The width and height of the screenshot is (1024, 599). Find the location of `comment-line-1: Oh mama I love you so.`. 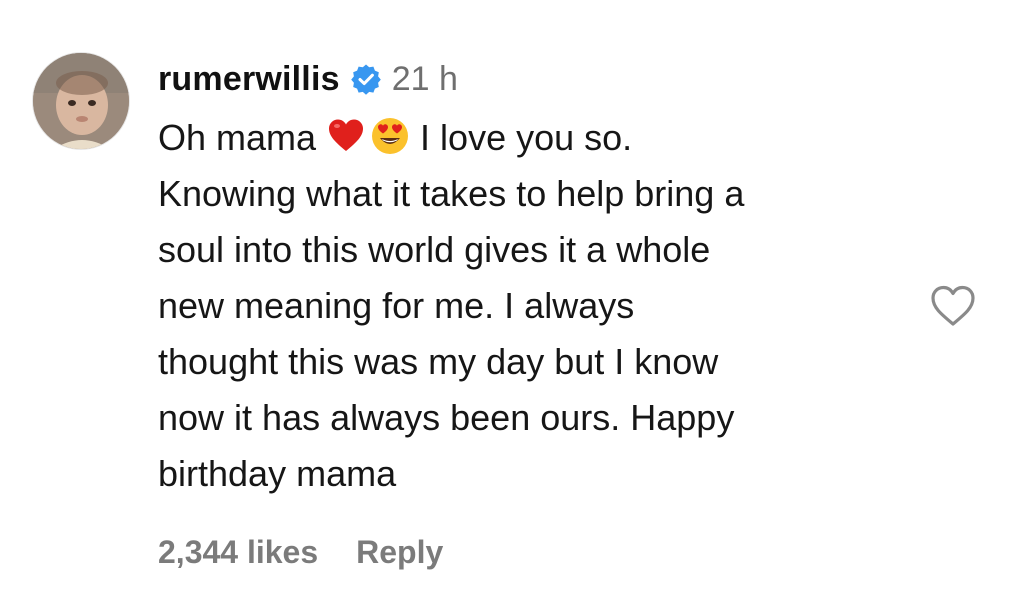

comment-line-1: Oh mama I love you so. is located at coordinates (528, 138).